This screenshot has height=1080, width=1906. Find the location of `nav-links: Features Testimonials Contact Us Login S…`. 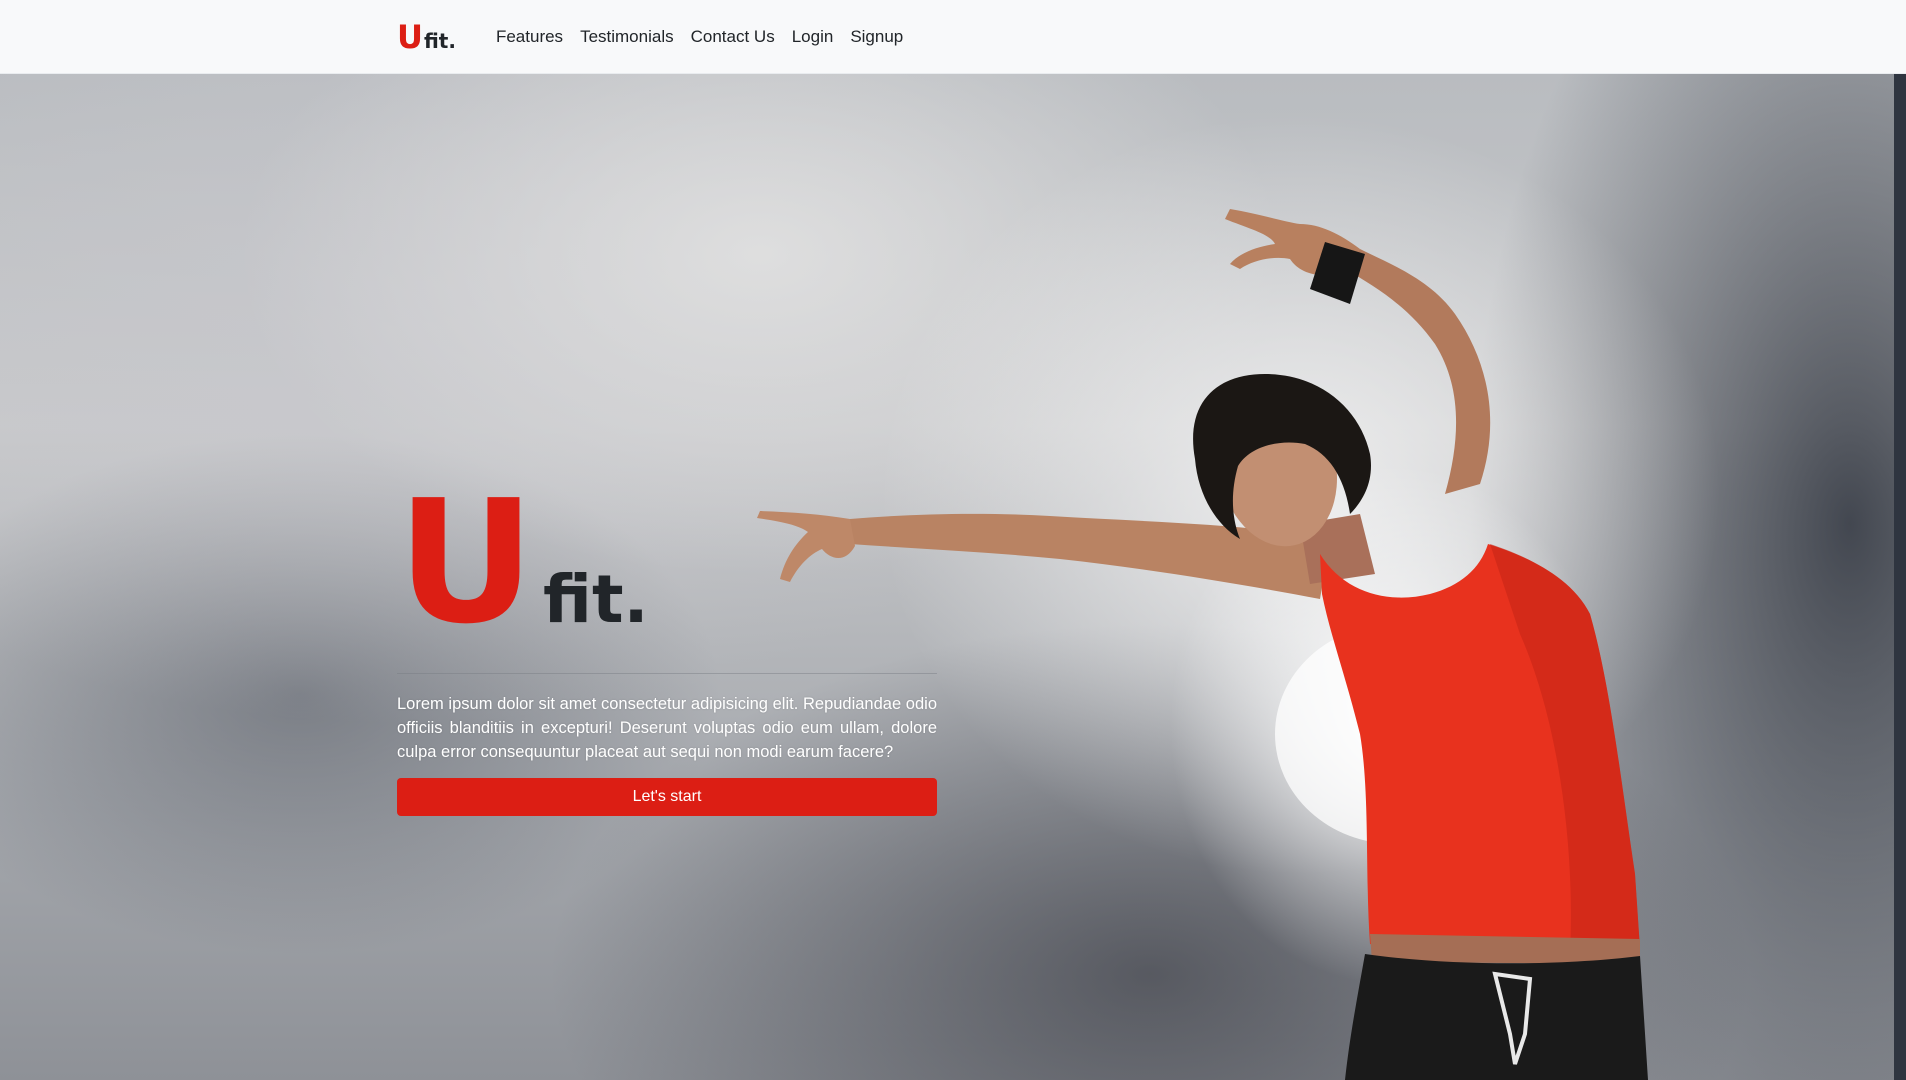

nav-links: Features Testimonials Contact Us Login S… is located at coordinates (708, 37).